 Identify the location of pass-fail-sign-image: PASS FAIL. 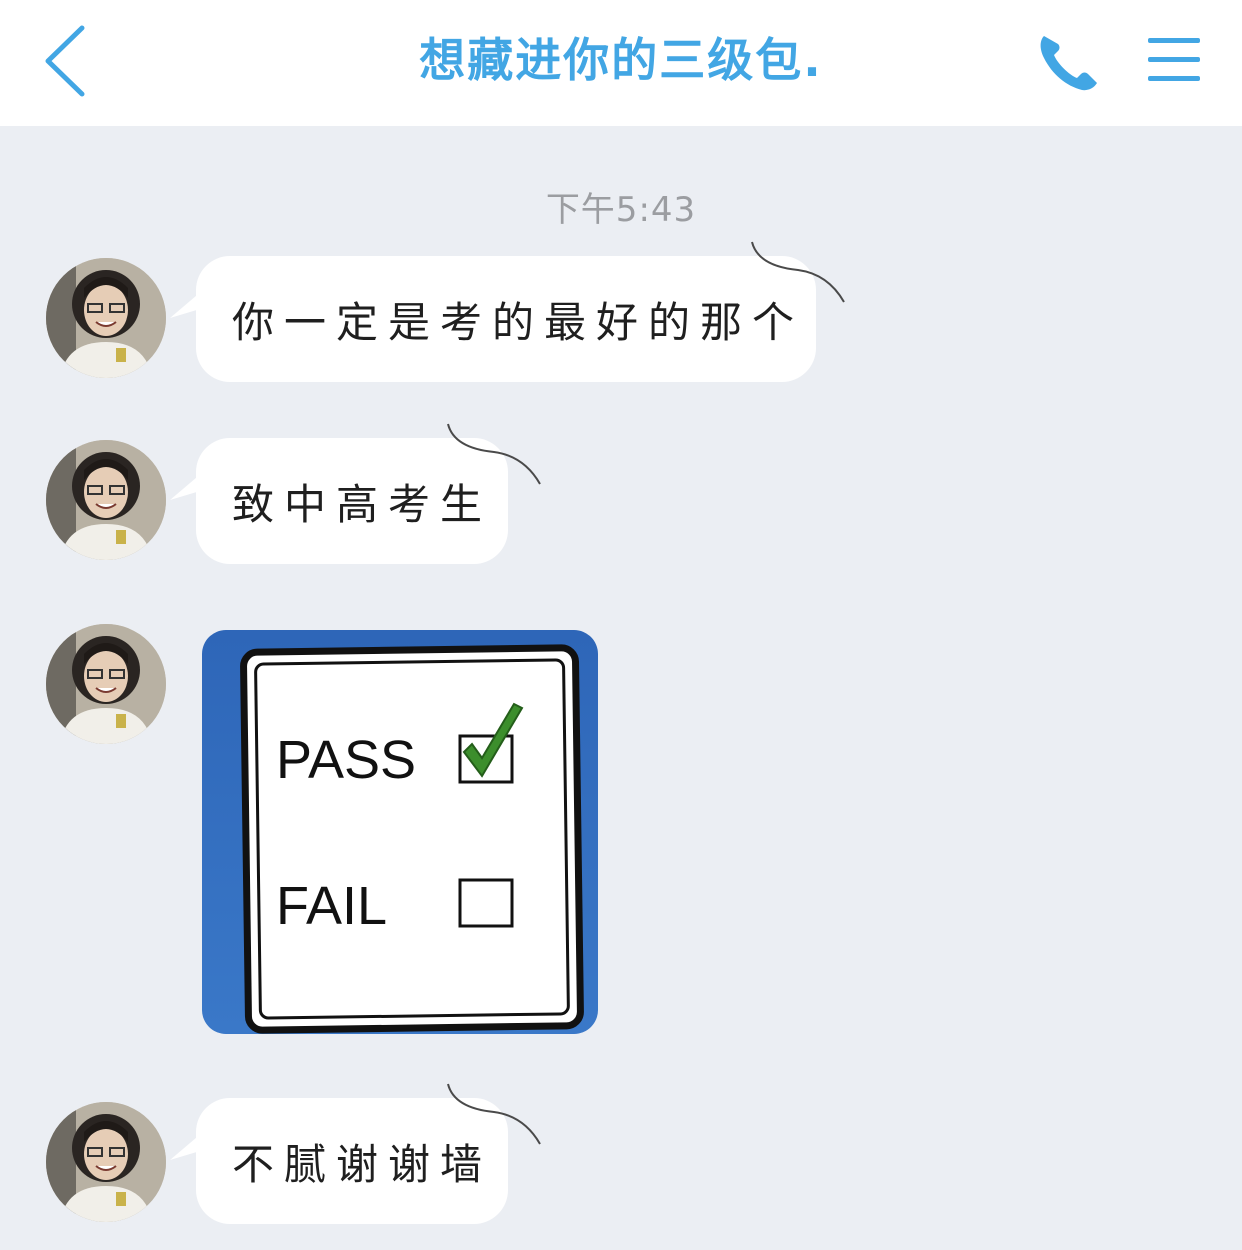
(400, 832).